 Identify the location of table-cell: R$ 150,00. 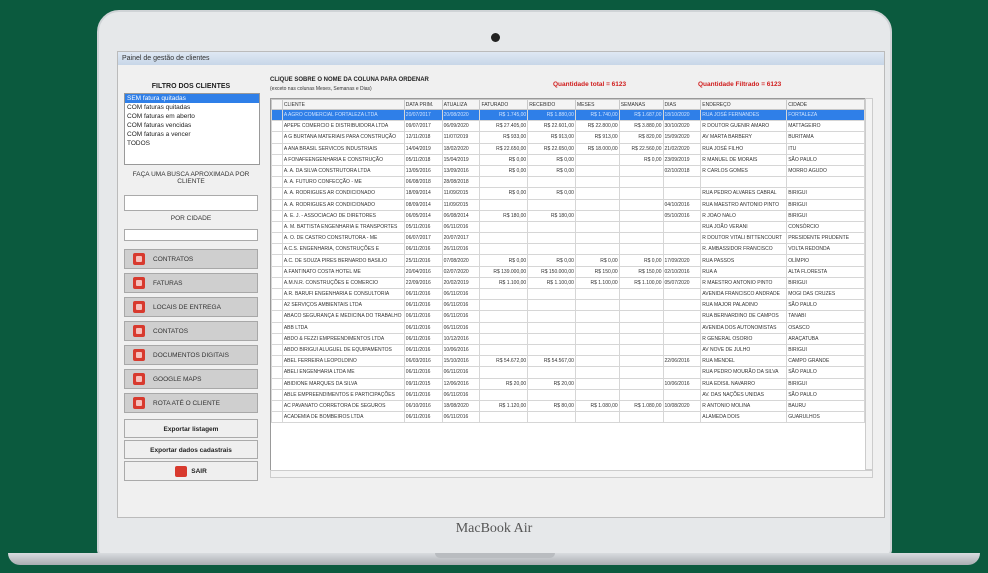
(597, 271).